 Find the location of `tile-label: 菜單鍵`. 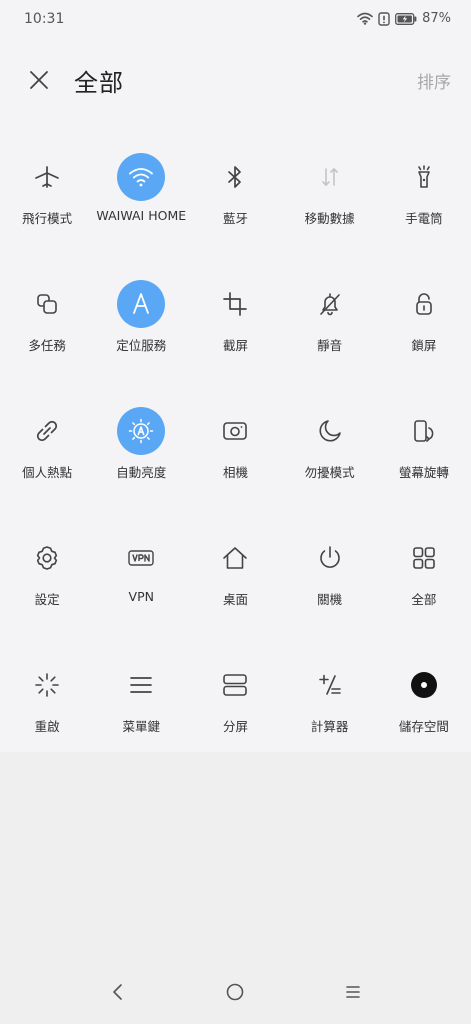

tile-label: 菜單鍵 is located at coordinates (141, 726).